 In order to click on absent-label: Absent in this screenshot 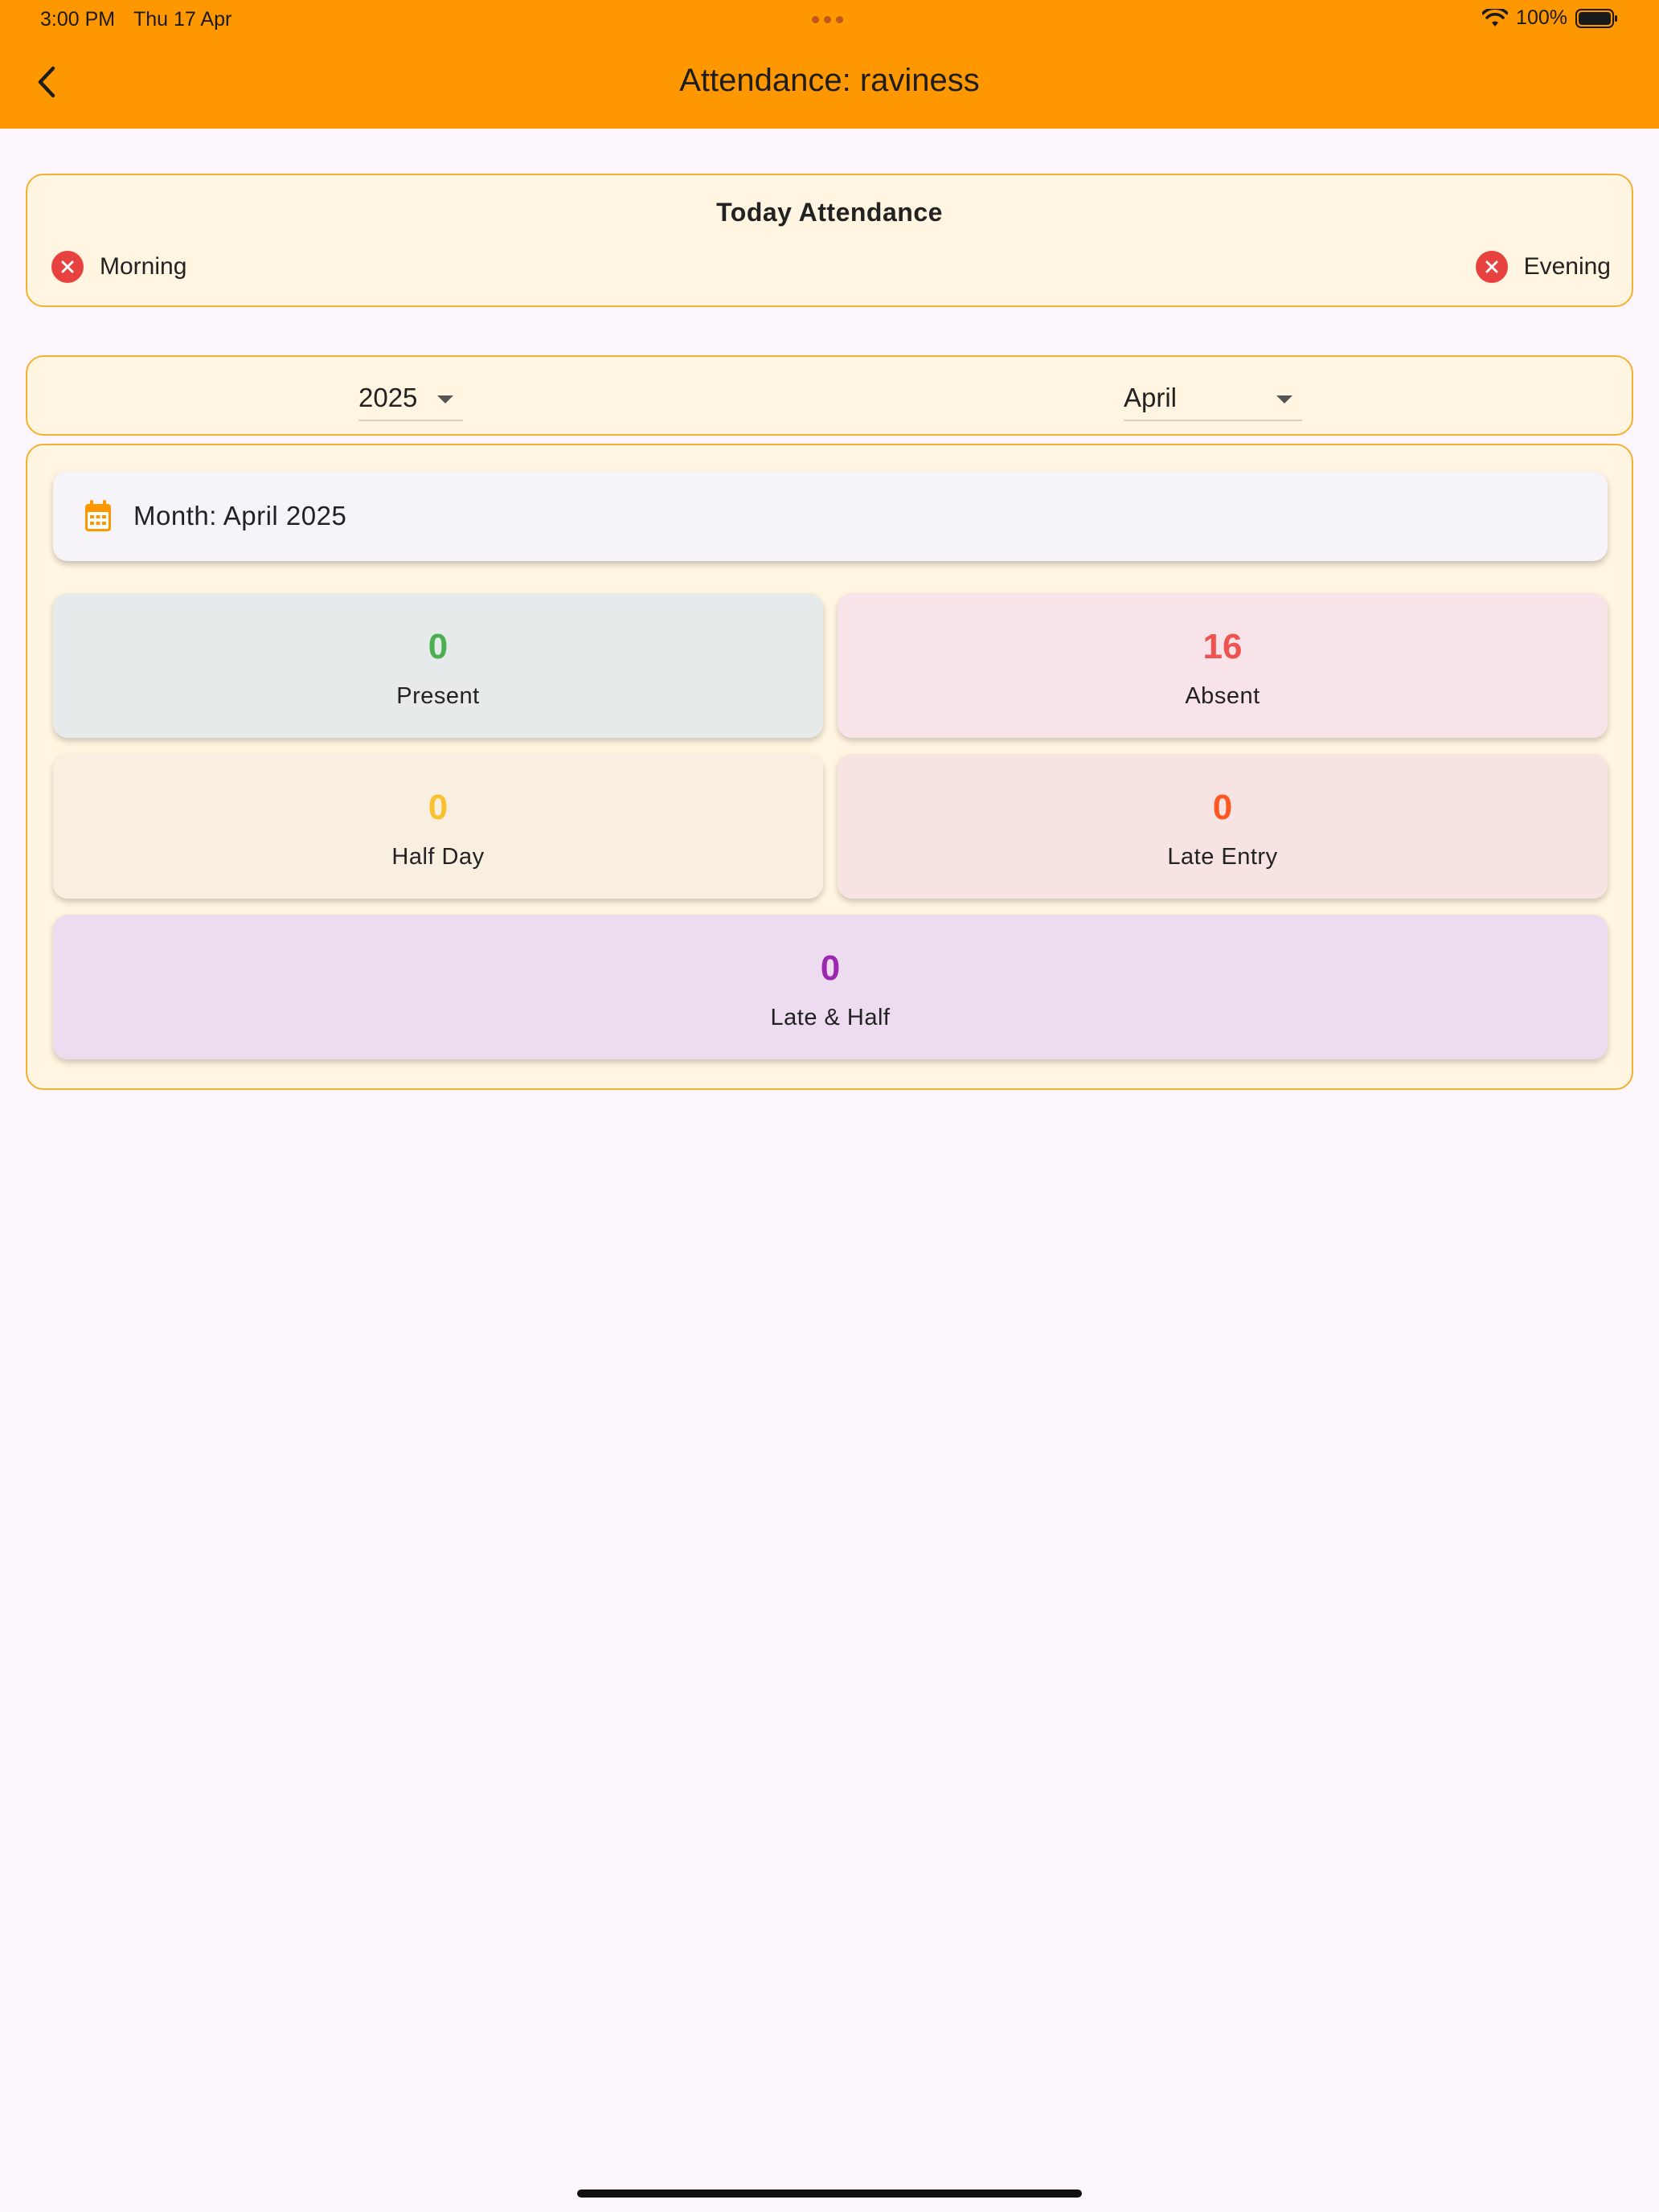, I will do `click(1222, 696)`.